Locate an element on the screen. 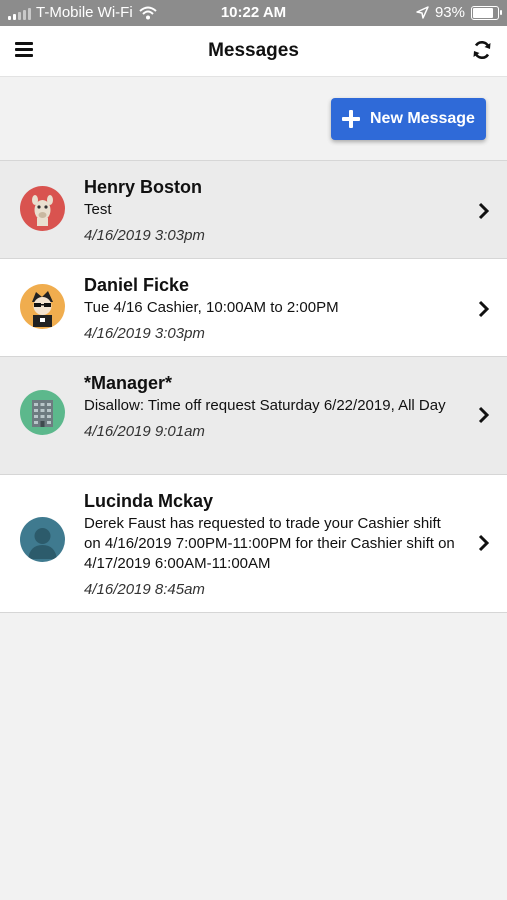 The image size is (507, 900). sender-name: Lucinda Mckay is located at coordinates (149, 501).